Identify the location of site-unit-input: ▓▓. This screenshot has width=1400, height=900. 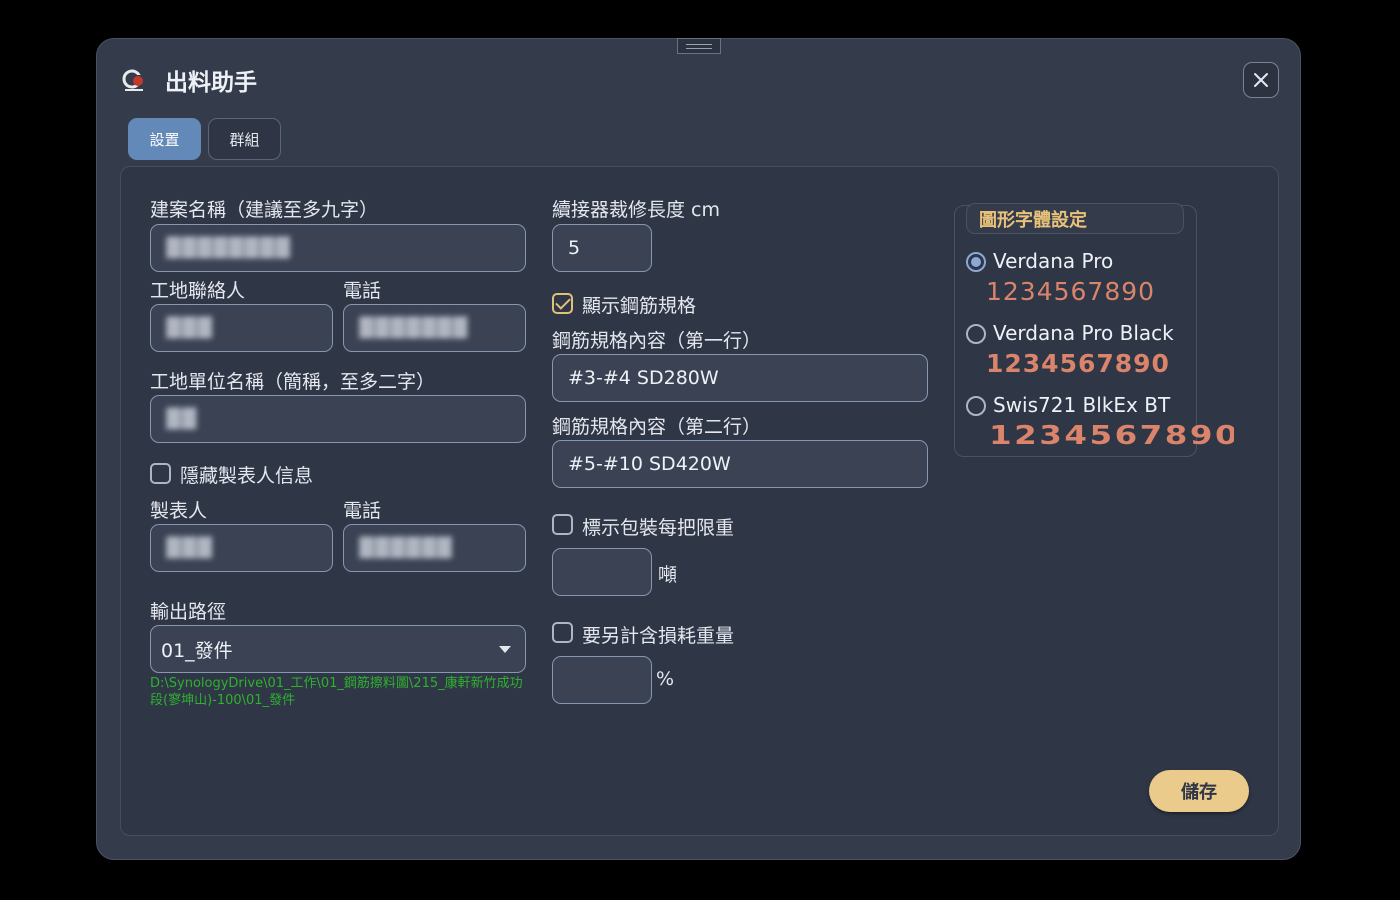
(338, 419).